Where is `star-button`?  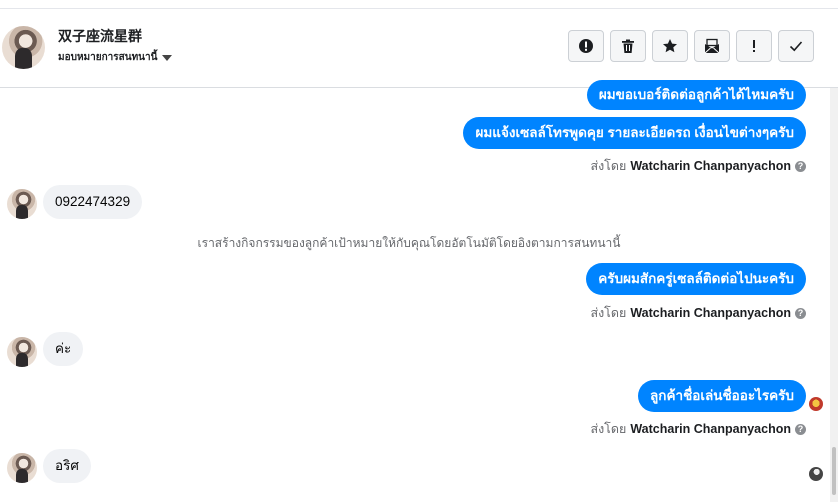 star-button is located at coordinates (670, 46).